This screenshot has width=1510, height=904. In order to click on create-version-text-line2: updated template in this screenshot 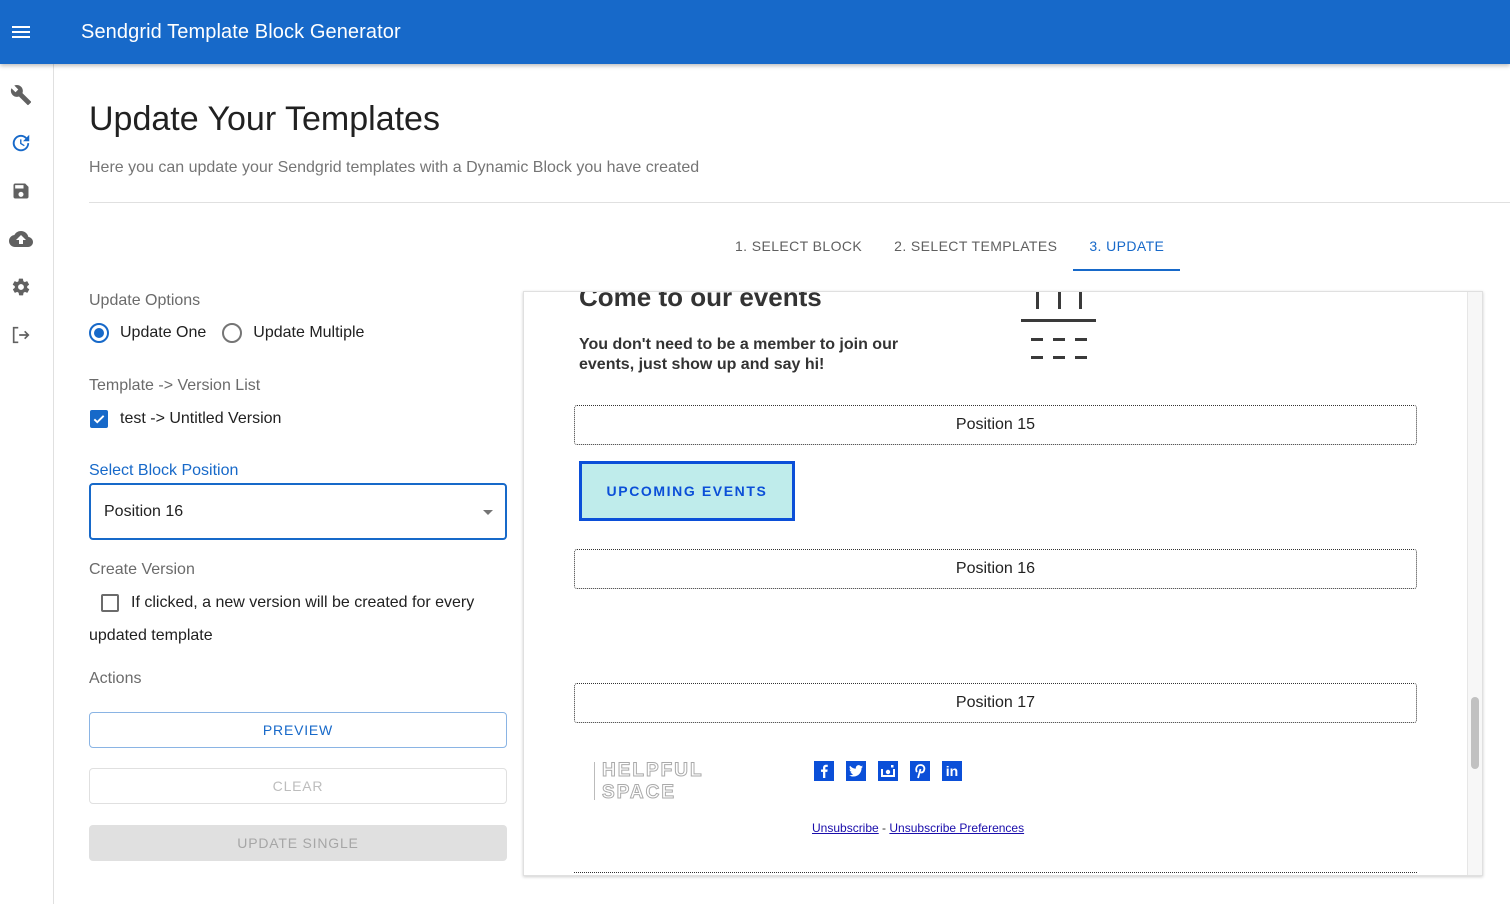, I will do `click(151, 635)`.